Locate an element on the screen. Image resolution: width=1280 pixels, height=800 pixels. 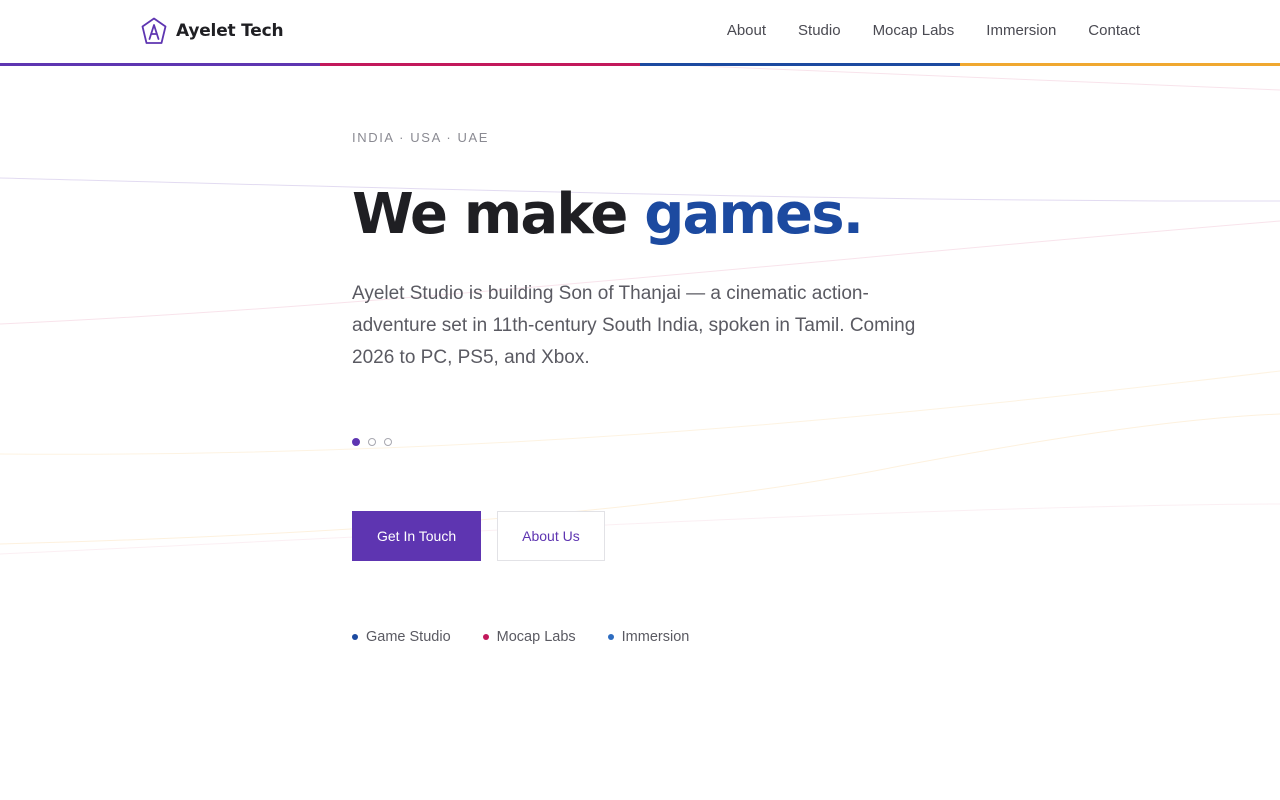
division-tag-mocap-labs: Mocap Labs is located at coordinates (529, 637).